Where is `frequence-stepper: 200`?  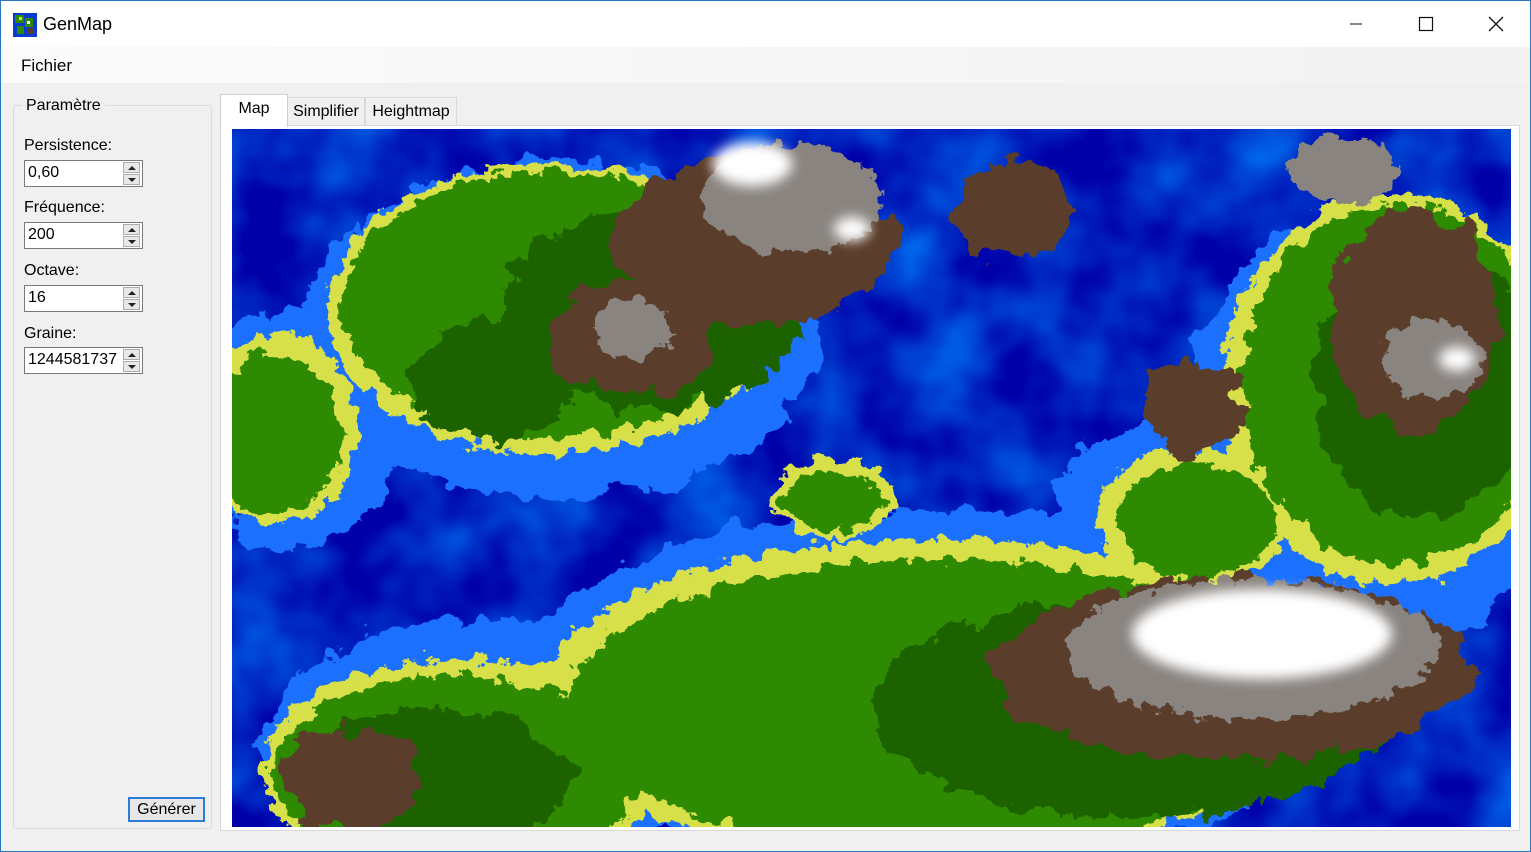
frequence-stepper: 200 is located at coordinates (83, 235).